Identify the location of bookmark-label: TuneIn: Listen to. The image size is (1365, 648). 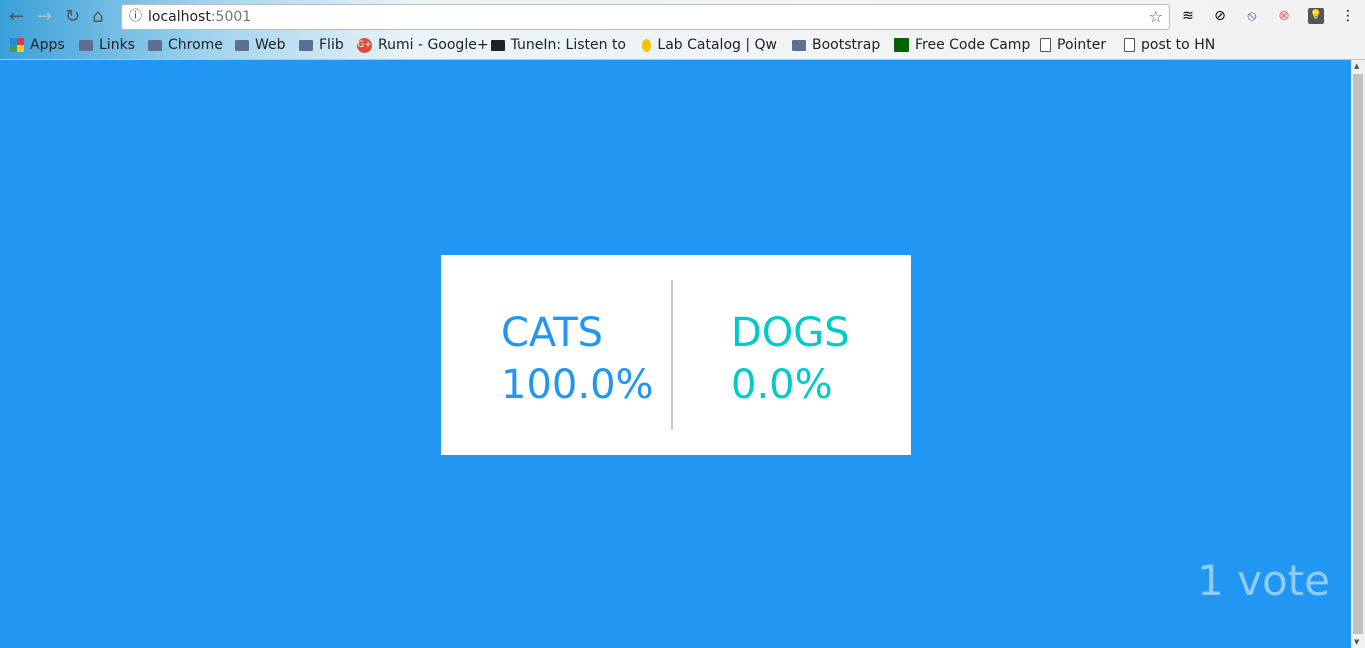
(568, 45).